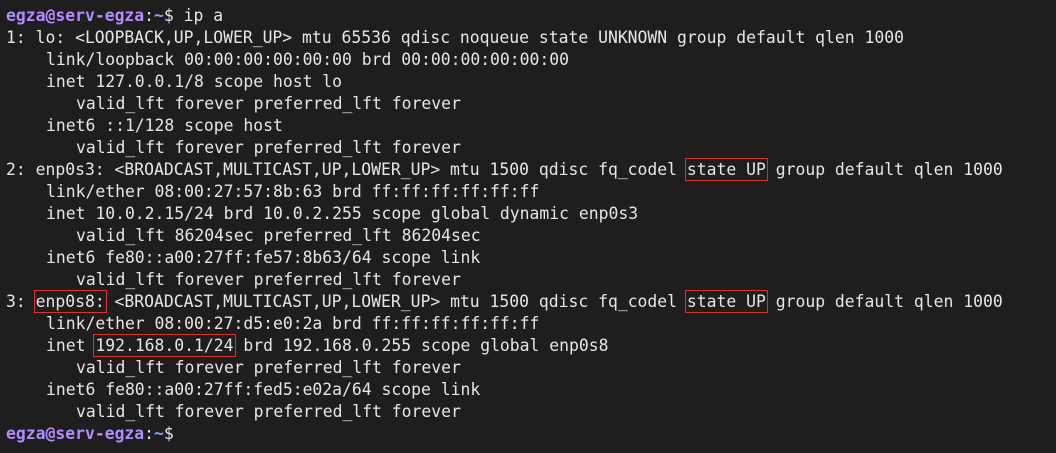 This screenshot has width=1056, height=453. Describe the element at coordinates (884, 169) in the screenshot. I see `iface-enp0s3-header-post: group default qlen 1000` at that location.